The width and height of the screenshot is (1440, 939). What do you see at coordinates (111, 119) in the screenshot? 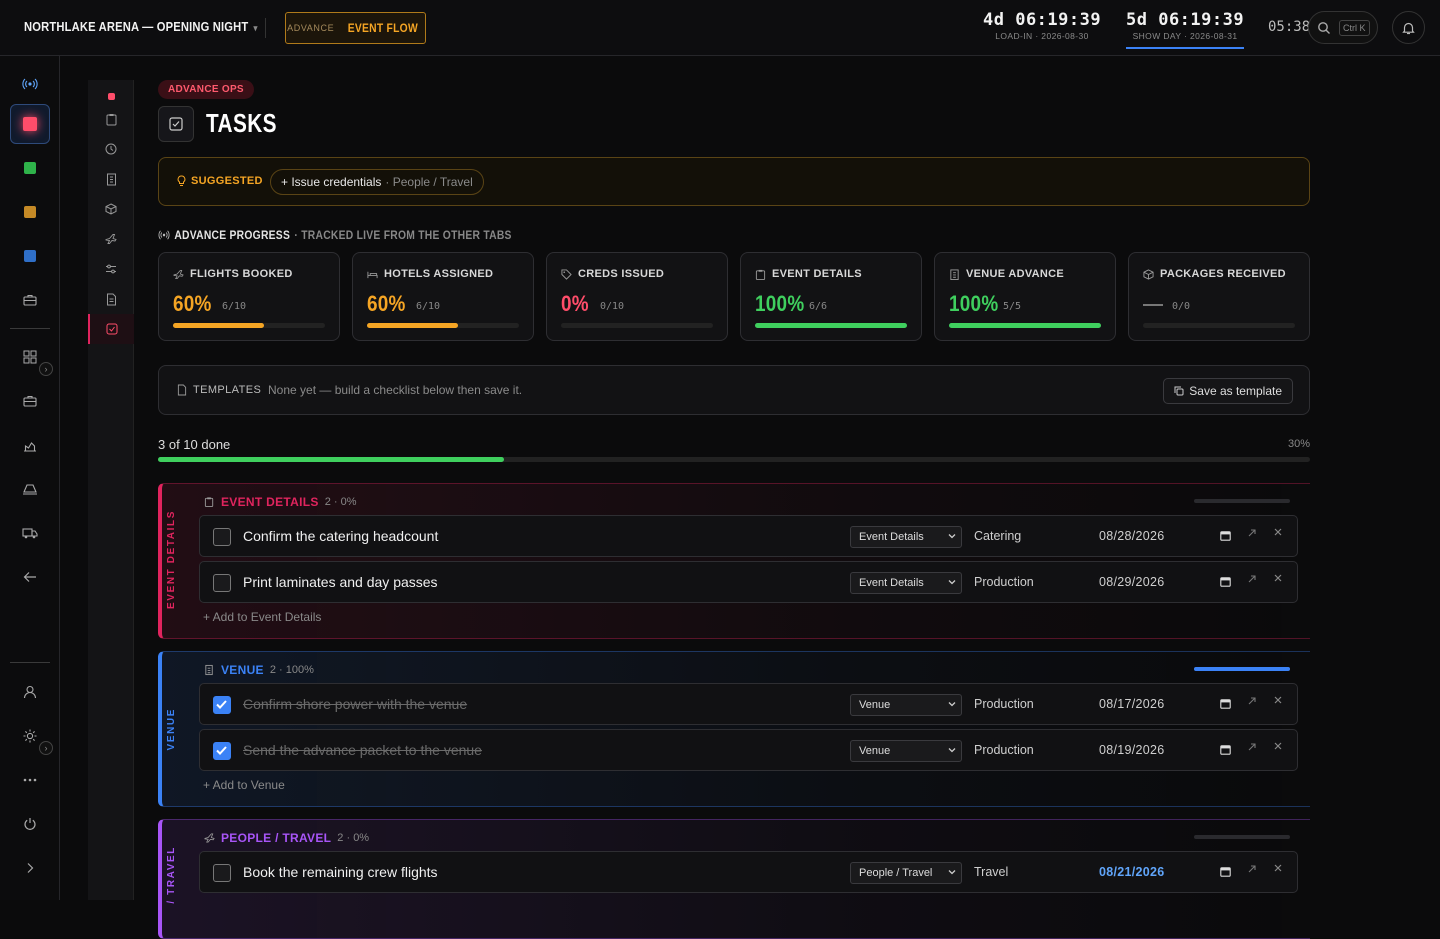
I see `nav-clipboard` at bounding box center [111, 119].